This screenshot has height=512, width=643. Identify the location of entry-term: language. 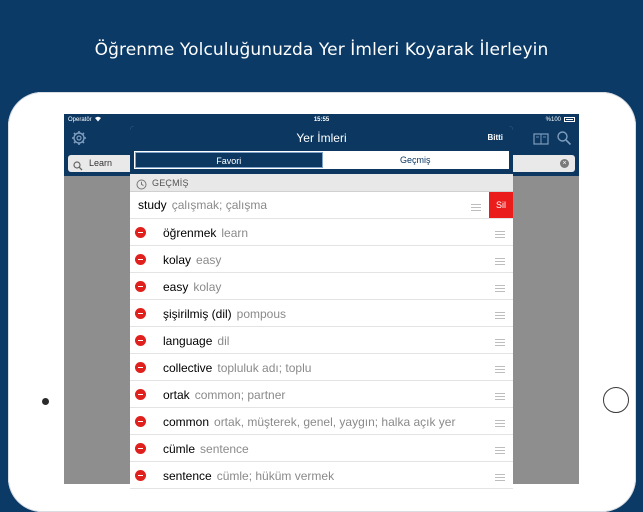
(188, 341).